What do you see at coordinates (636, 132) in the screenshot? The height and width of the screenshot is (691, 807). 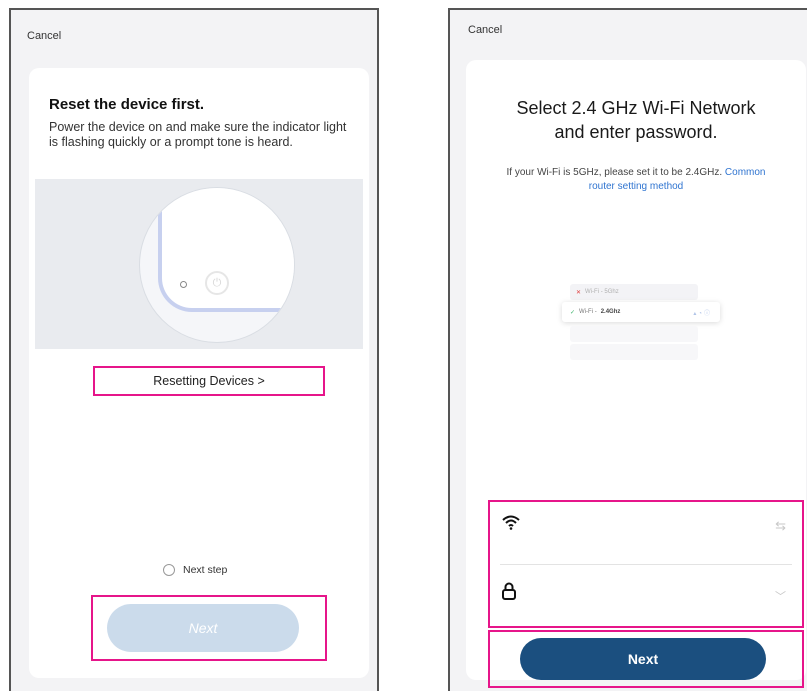 I see `title-line-2: and enter password.` at bounding box center [636, 132].